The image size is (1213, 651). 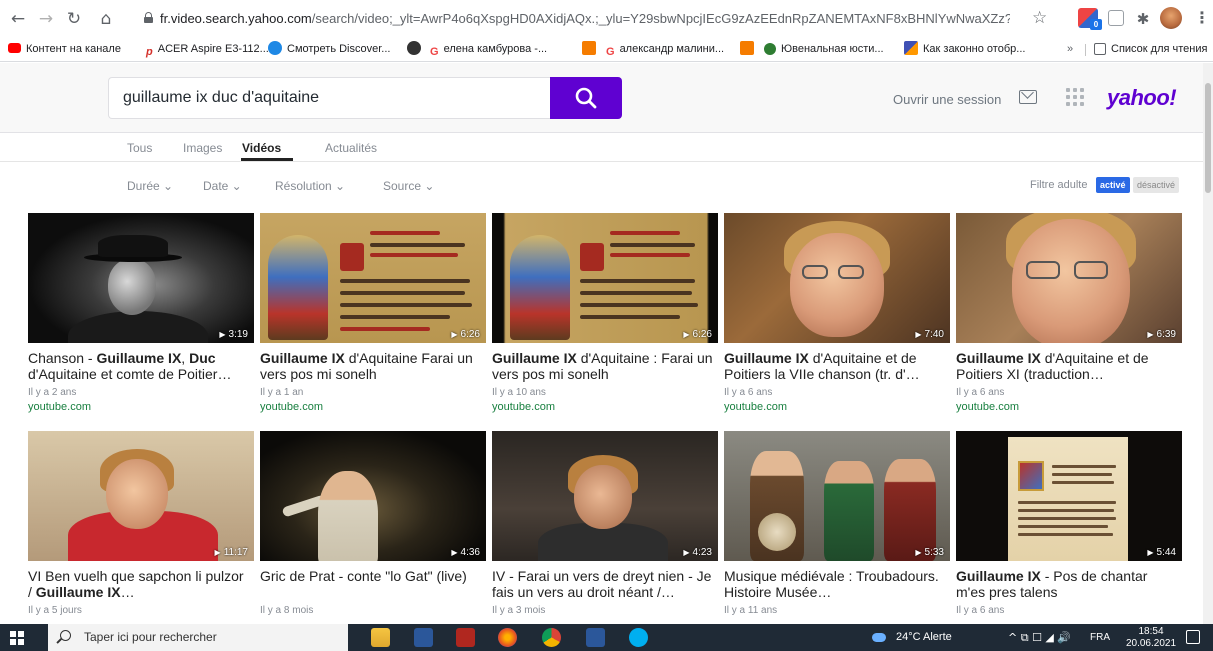 I want to click on filter-resolution: Résolution ⌄, so click(x=310, y=186).